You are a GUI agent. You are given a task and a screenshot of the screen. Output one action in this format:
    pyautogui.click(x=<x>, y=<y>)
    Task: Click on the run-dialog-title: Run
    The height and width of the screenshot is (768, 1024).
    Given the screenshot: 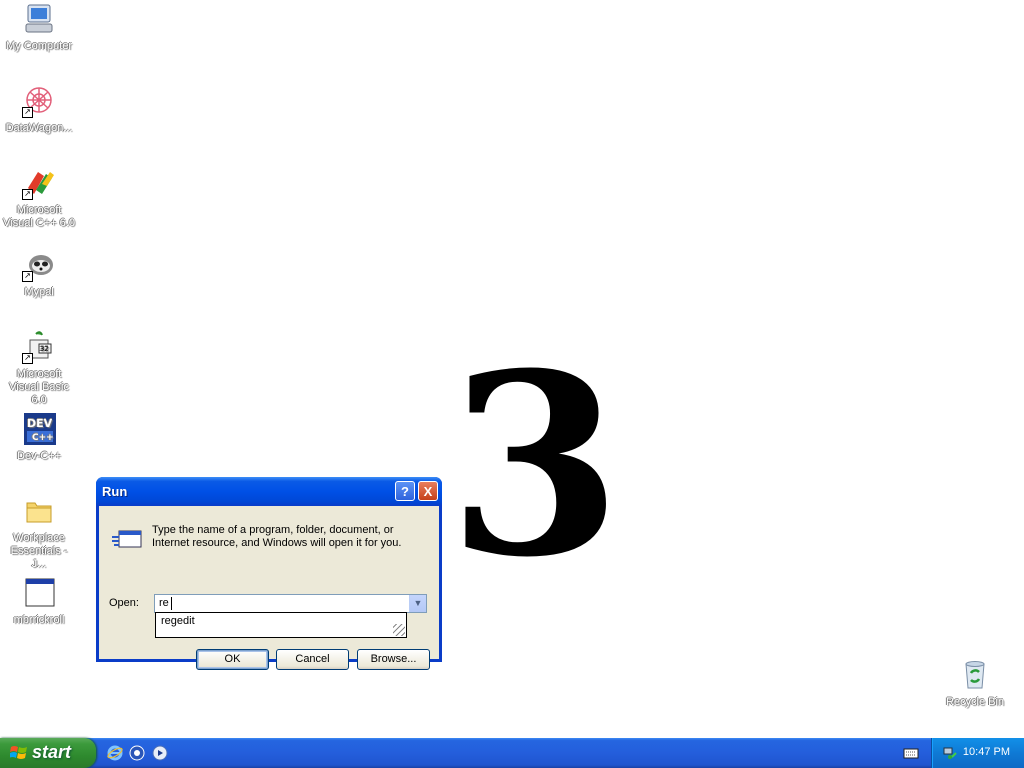 What is the action you would take?
    pyautogui.click(x=115, y=491)
    